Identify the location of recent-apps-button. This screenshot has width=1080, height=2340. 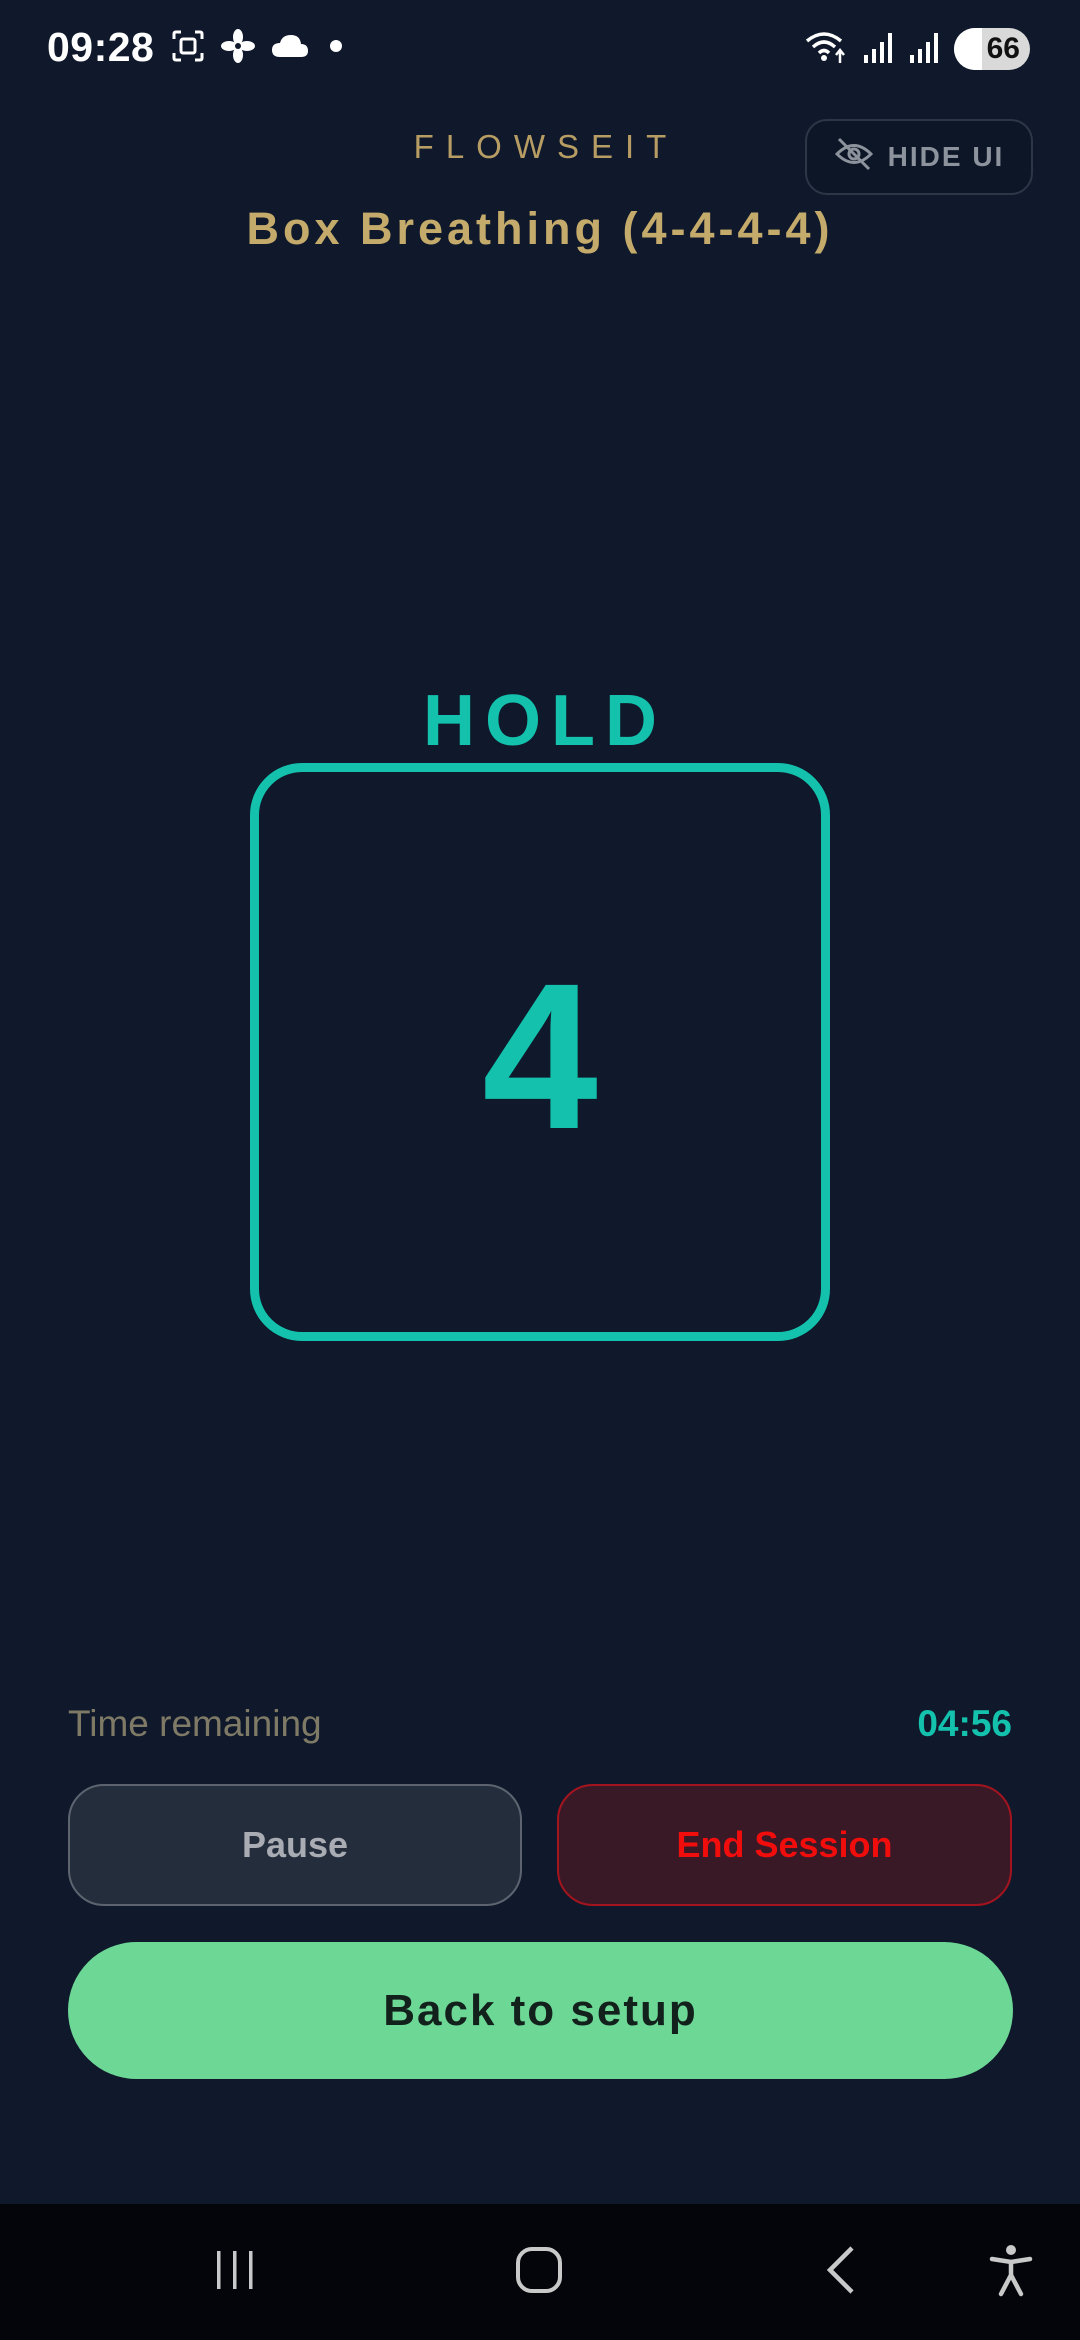
(235, 2272).